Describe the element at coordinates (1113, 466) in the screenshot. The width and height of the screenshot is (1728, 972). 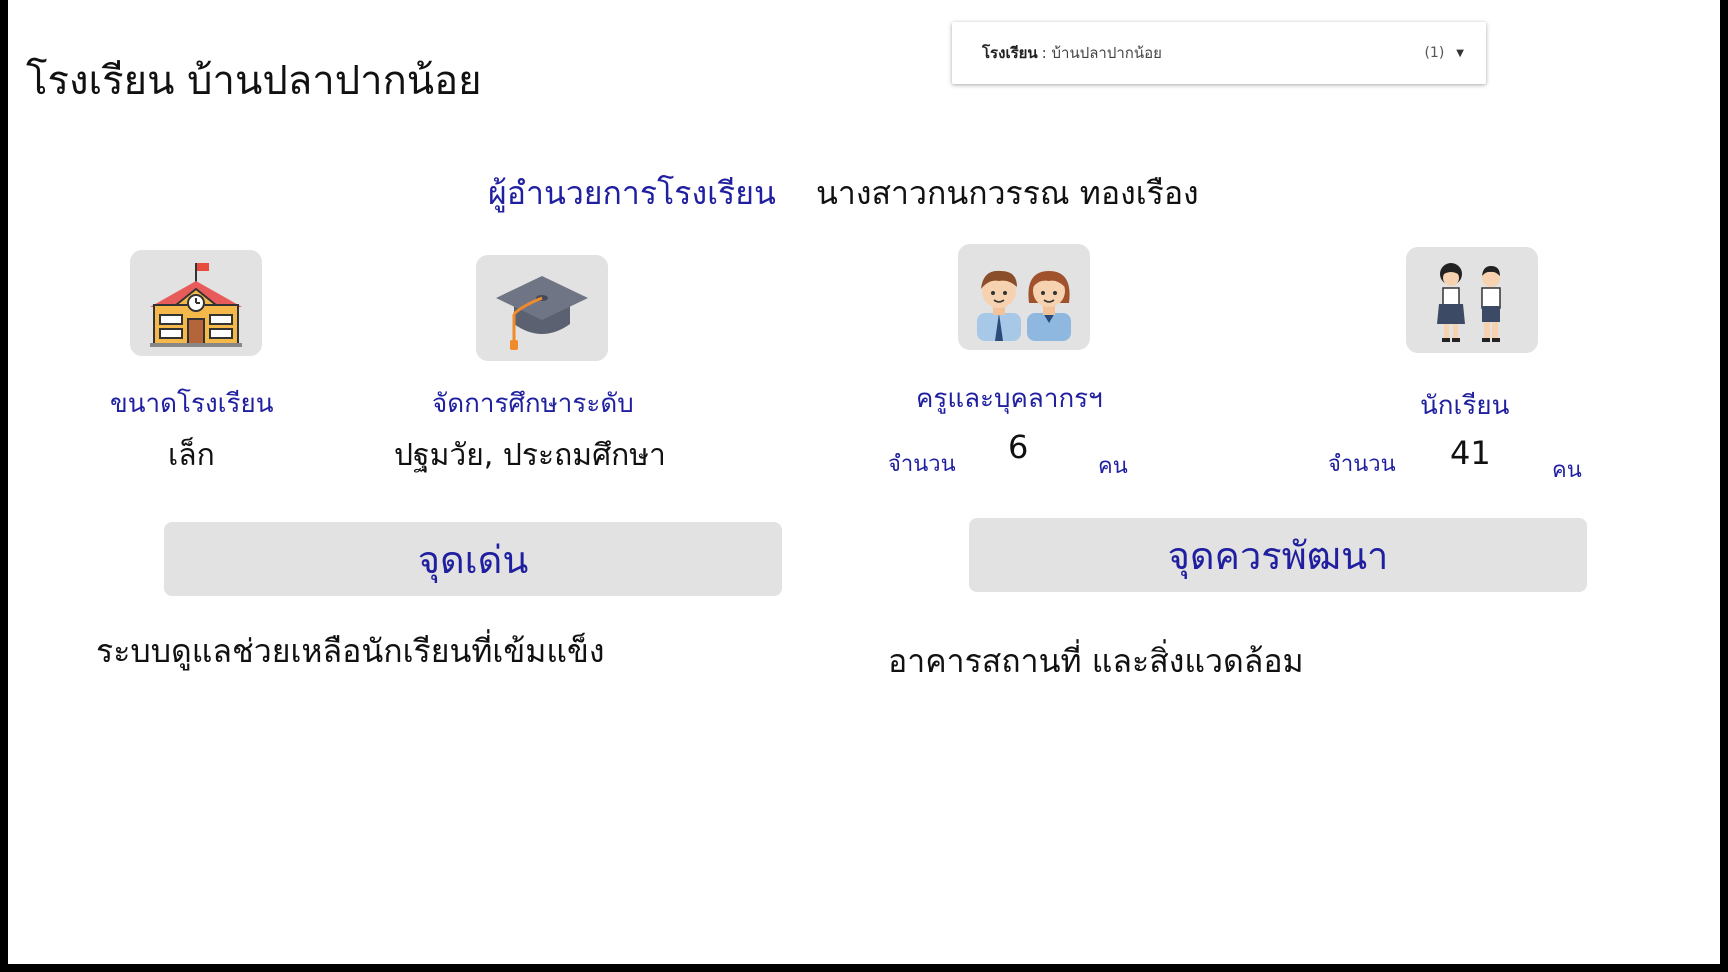
I see `staff-unit: คน` at that location.